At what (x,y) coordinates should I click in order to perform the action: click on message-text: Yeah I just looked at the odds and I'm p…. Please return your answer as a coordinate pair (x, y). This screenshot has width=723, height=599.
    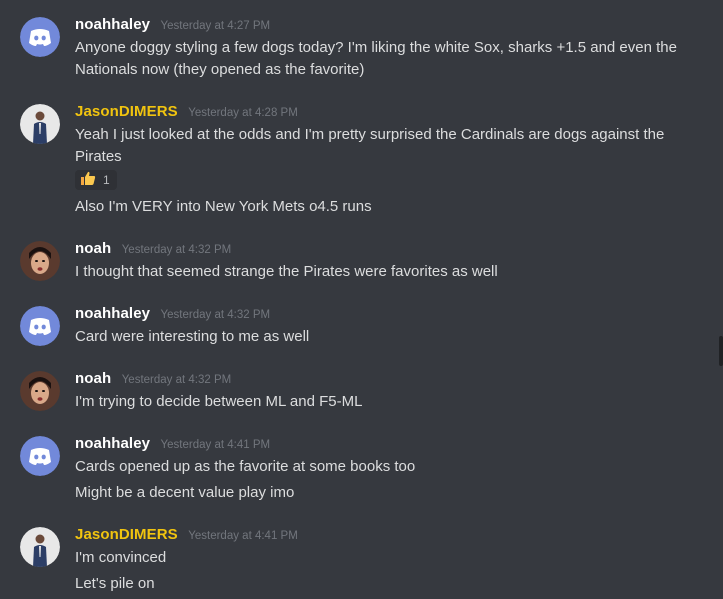
    Looking at the image, I should click on (370, 145).